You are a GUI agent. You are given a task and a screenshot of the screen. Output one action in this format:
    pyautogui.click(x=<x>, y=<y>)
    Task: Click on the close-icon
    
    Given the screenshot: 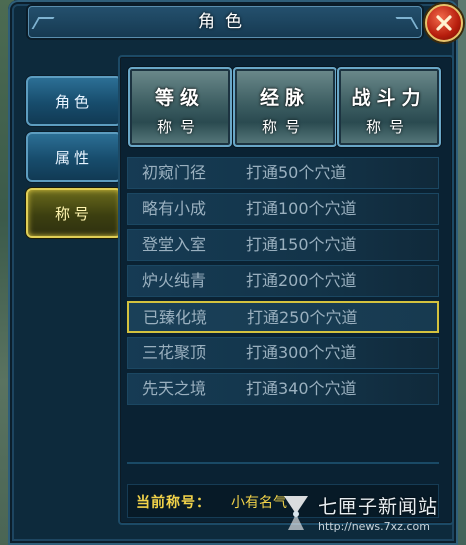 What is the action you would take?
    pyautogui.click(x=444, y=23)
    